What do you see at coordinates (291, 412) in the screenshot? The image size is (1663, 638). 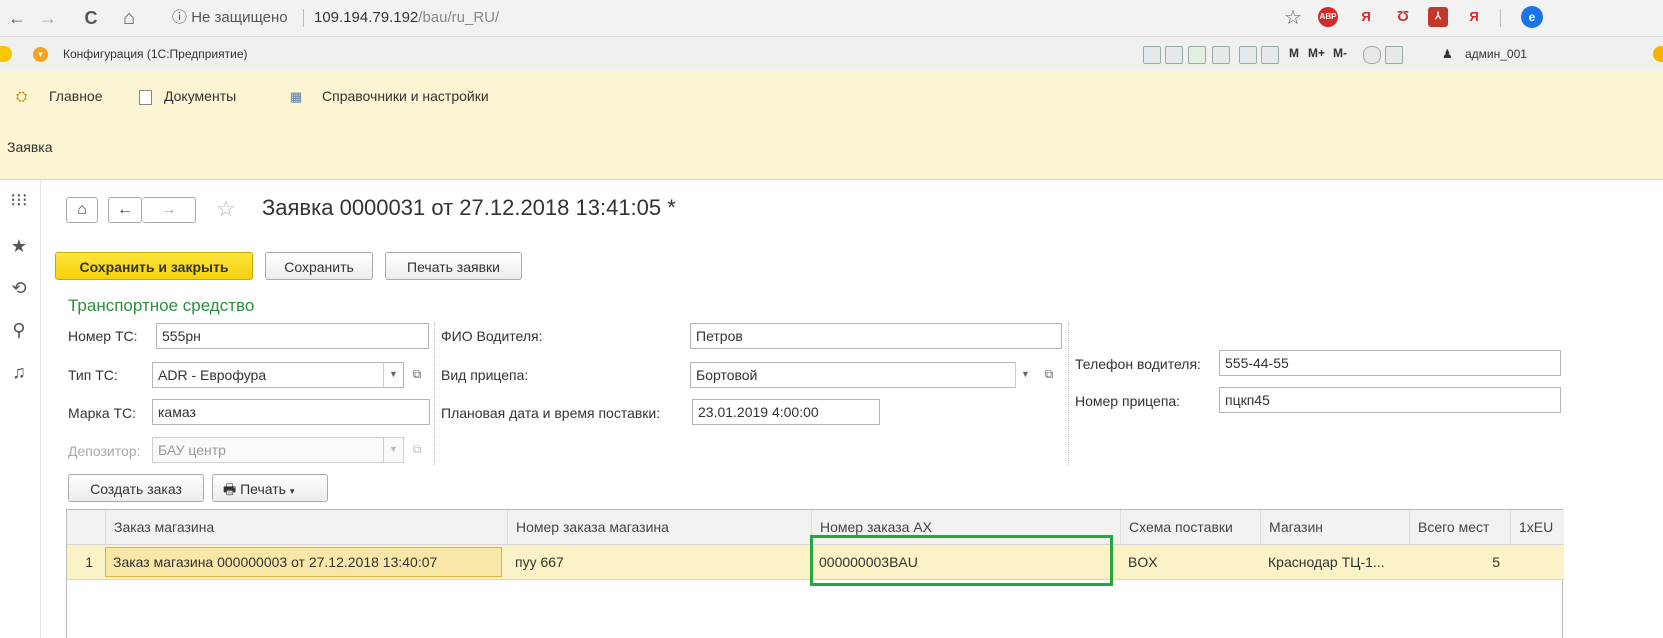 I see `vehicle-brand-input: камаз` at bounding box center [291, 412].